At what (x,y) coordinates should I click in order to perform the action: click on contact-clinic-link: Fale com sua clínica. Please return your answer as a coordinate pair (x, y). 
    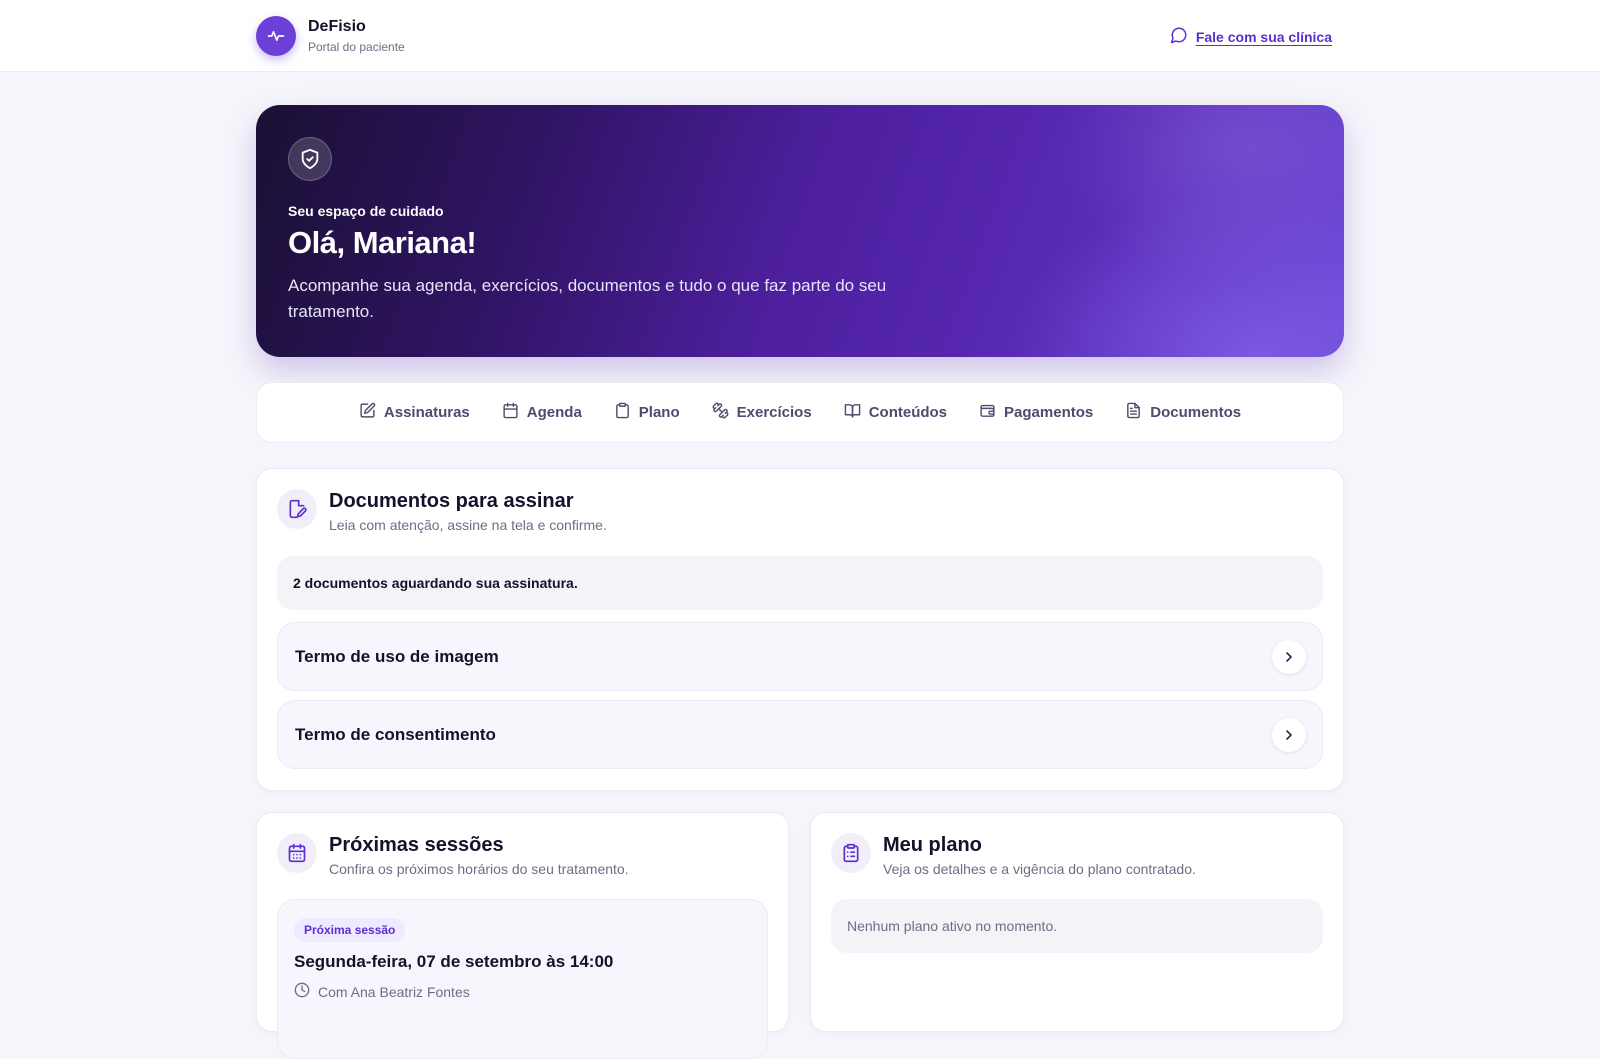
    Looking at the image, I should click on (1251, 36).